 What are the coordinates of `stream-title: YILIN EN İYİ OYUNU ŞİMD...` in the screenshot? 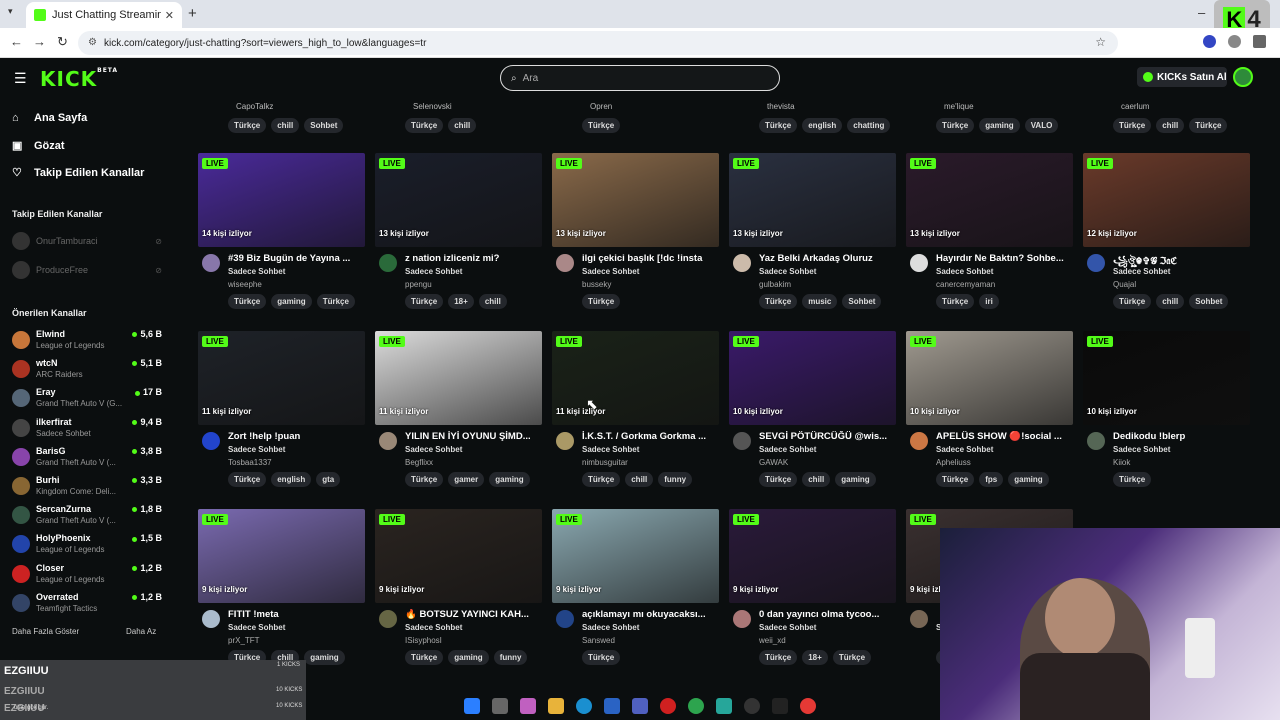 It's located at (472, 436).